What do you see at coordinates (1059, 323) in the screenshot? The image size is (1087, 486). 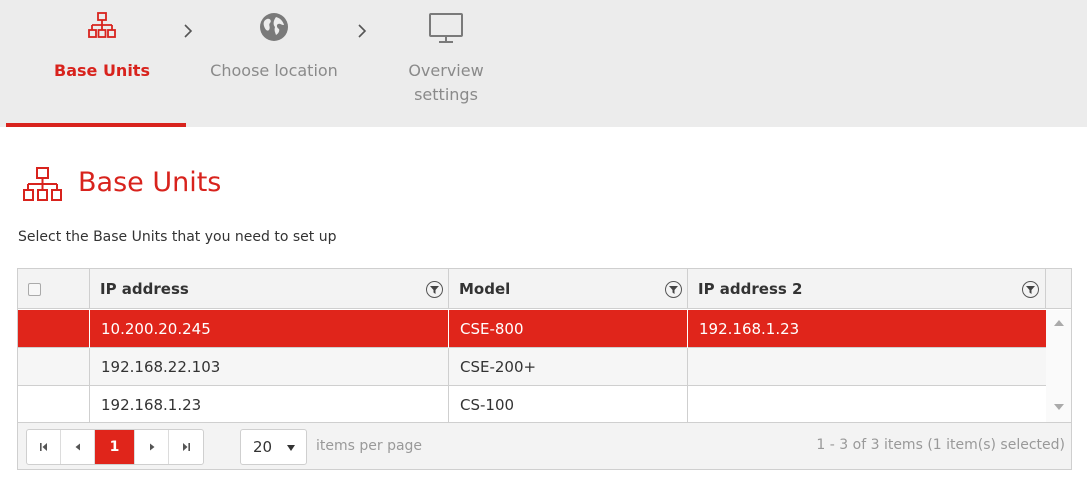 I see `scroll-up-icon` at bounding box center [1059, 323].